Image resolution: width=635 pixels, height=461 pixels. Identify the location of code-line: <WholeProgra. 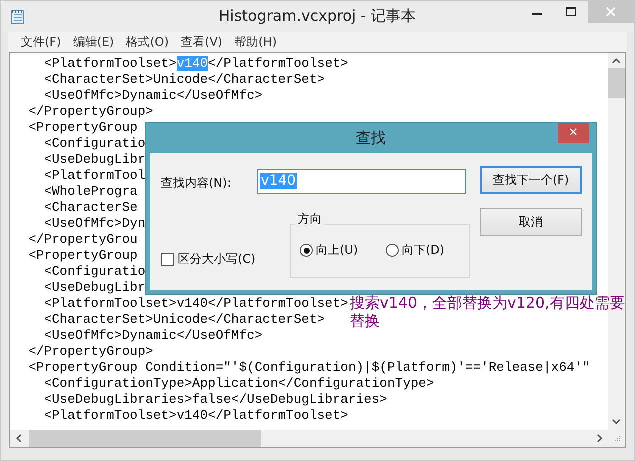
(90, 192).